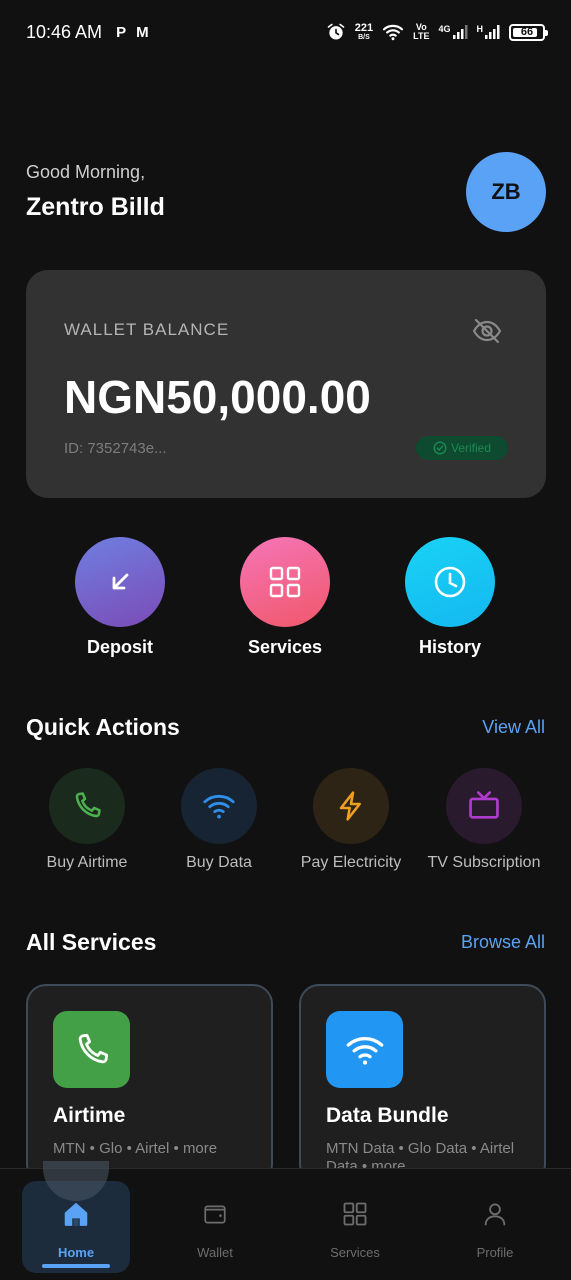 This screenshot has height=1280, width=571. I want to click on airtime-card-title: Airtime, so click(89, 1115).